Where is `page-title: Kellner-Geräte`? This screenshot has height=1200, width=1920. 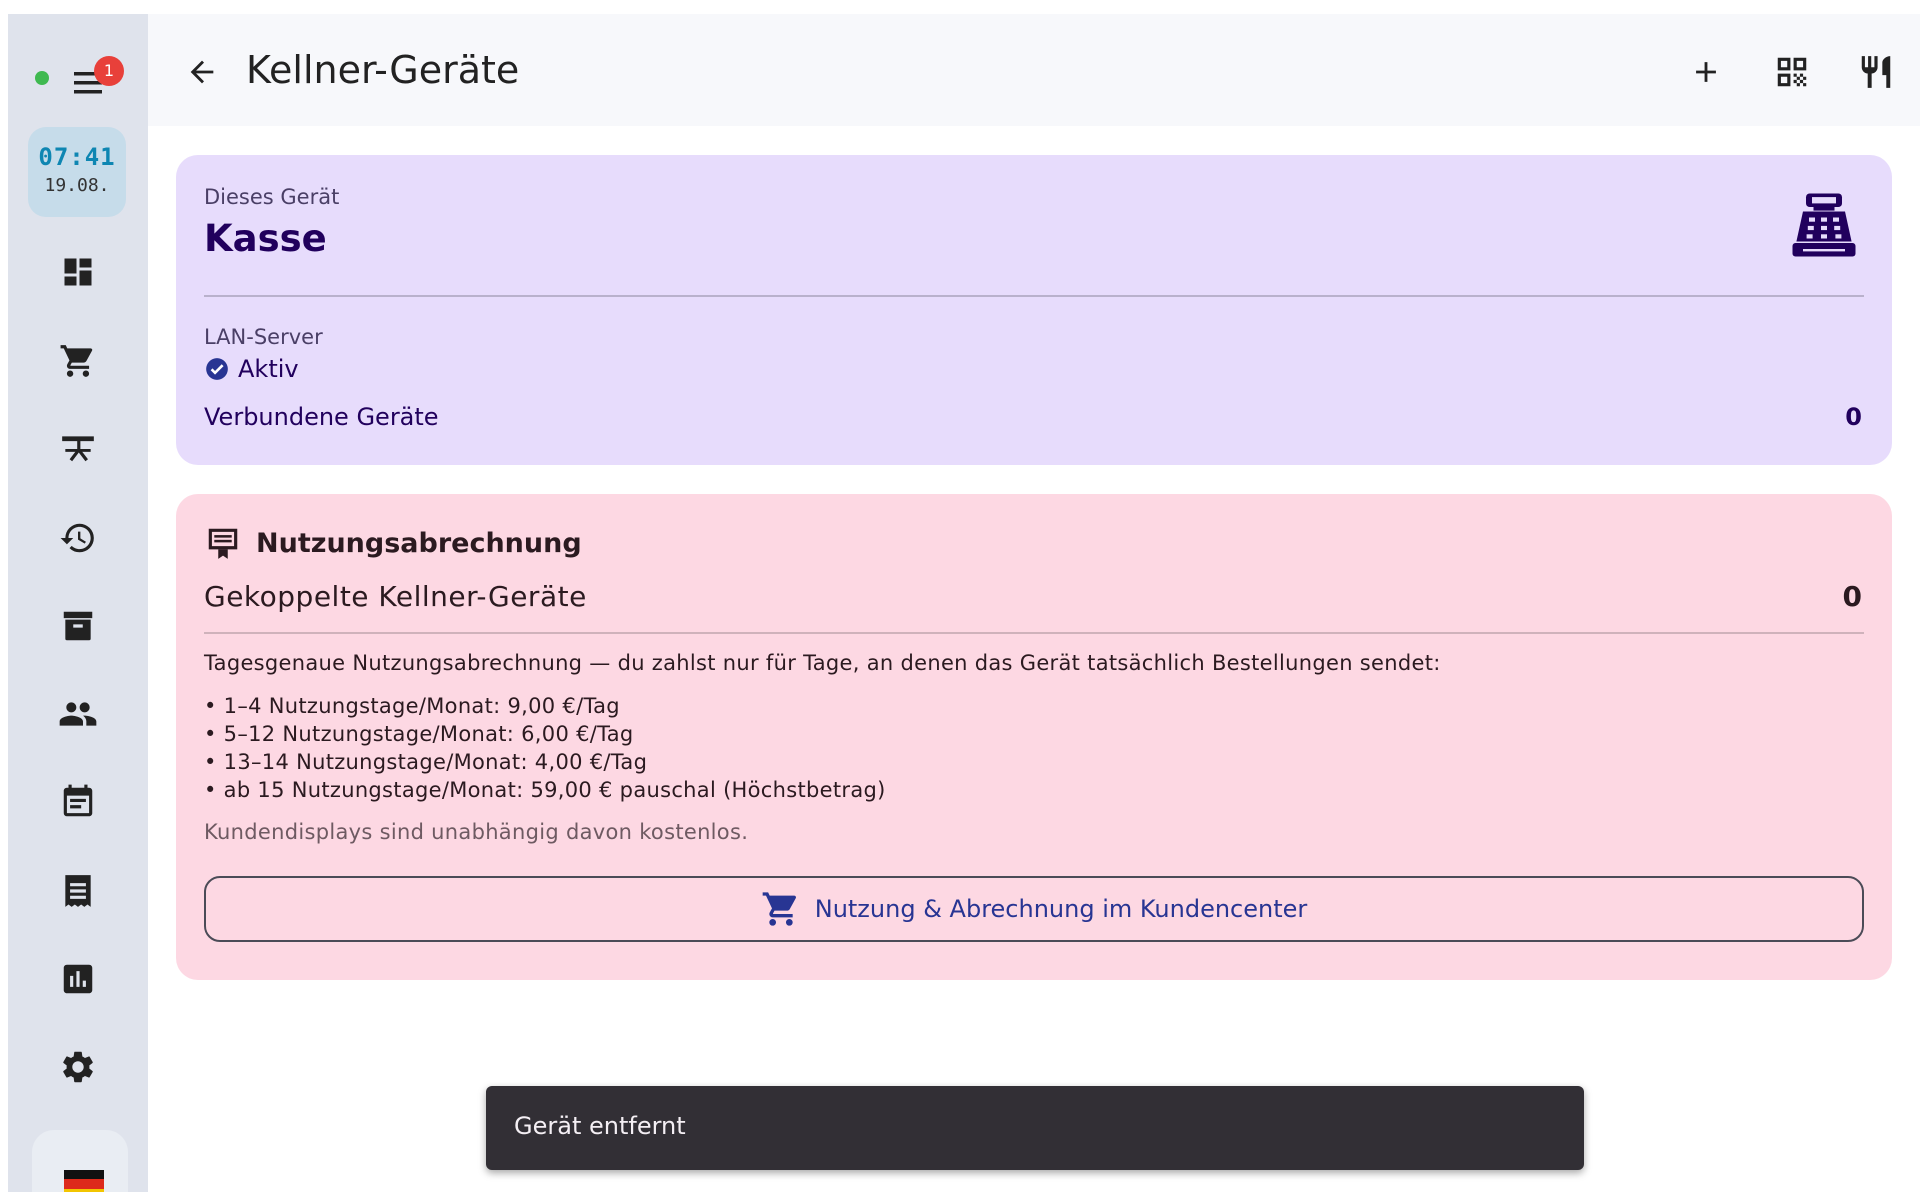 page-title: Kellner-Geräte is located at coordinates (383, 70).